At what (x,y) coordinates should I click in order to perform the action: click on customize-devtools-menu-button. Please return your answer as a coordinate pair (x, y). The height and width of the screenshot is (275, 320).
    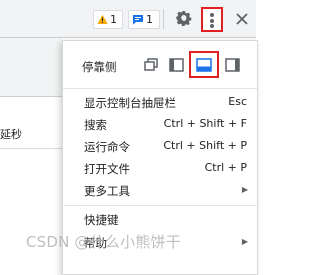
    Looking at the image, I should click on (212, 19).